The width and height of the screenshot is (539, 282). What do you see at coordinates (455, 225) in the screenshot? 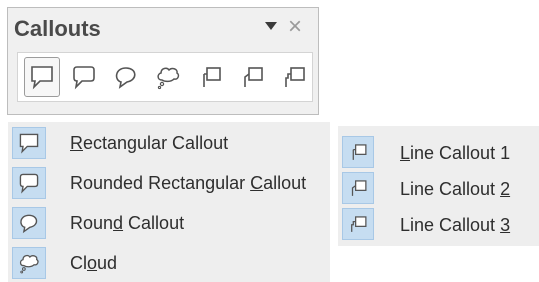
I see `list-item-label: Line Callout 3` at bounding box center [455, 225].